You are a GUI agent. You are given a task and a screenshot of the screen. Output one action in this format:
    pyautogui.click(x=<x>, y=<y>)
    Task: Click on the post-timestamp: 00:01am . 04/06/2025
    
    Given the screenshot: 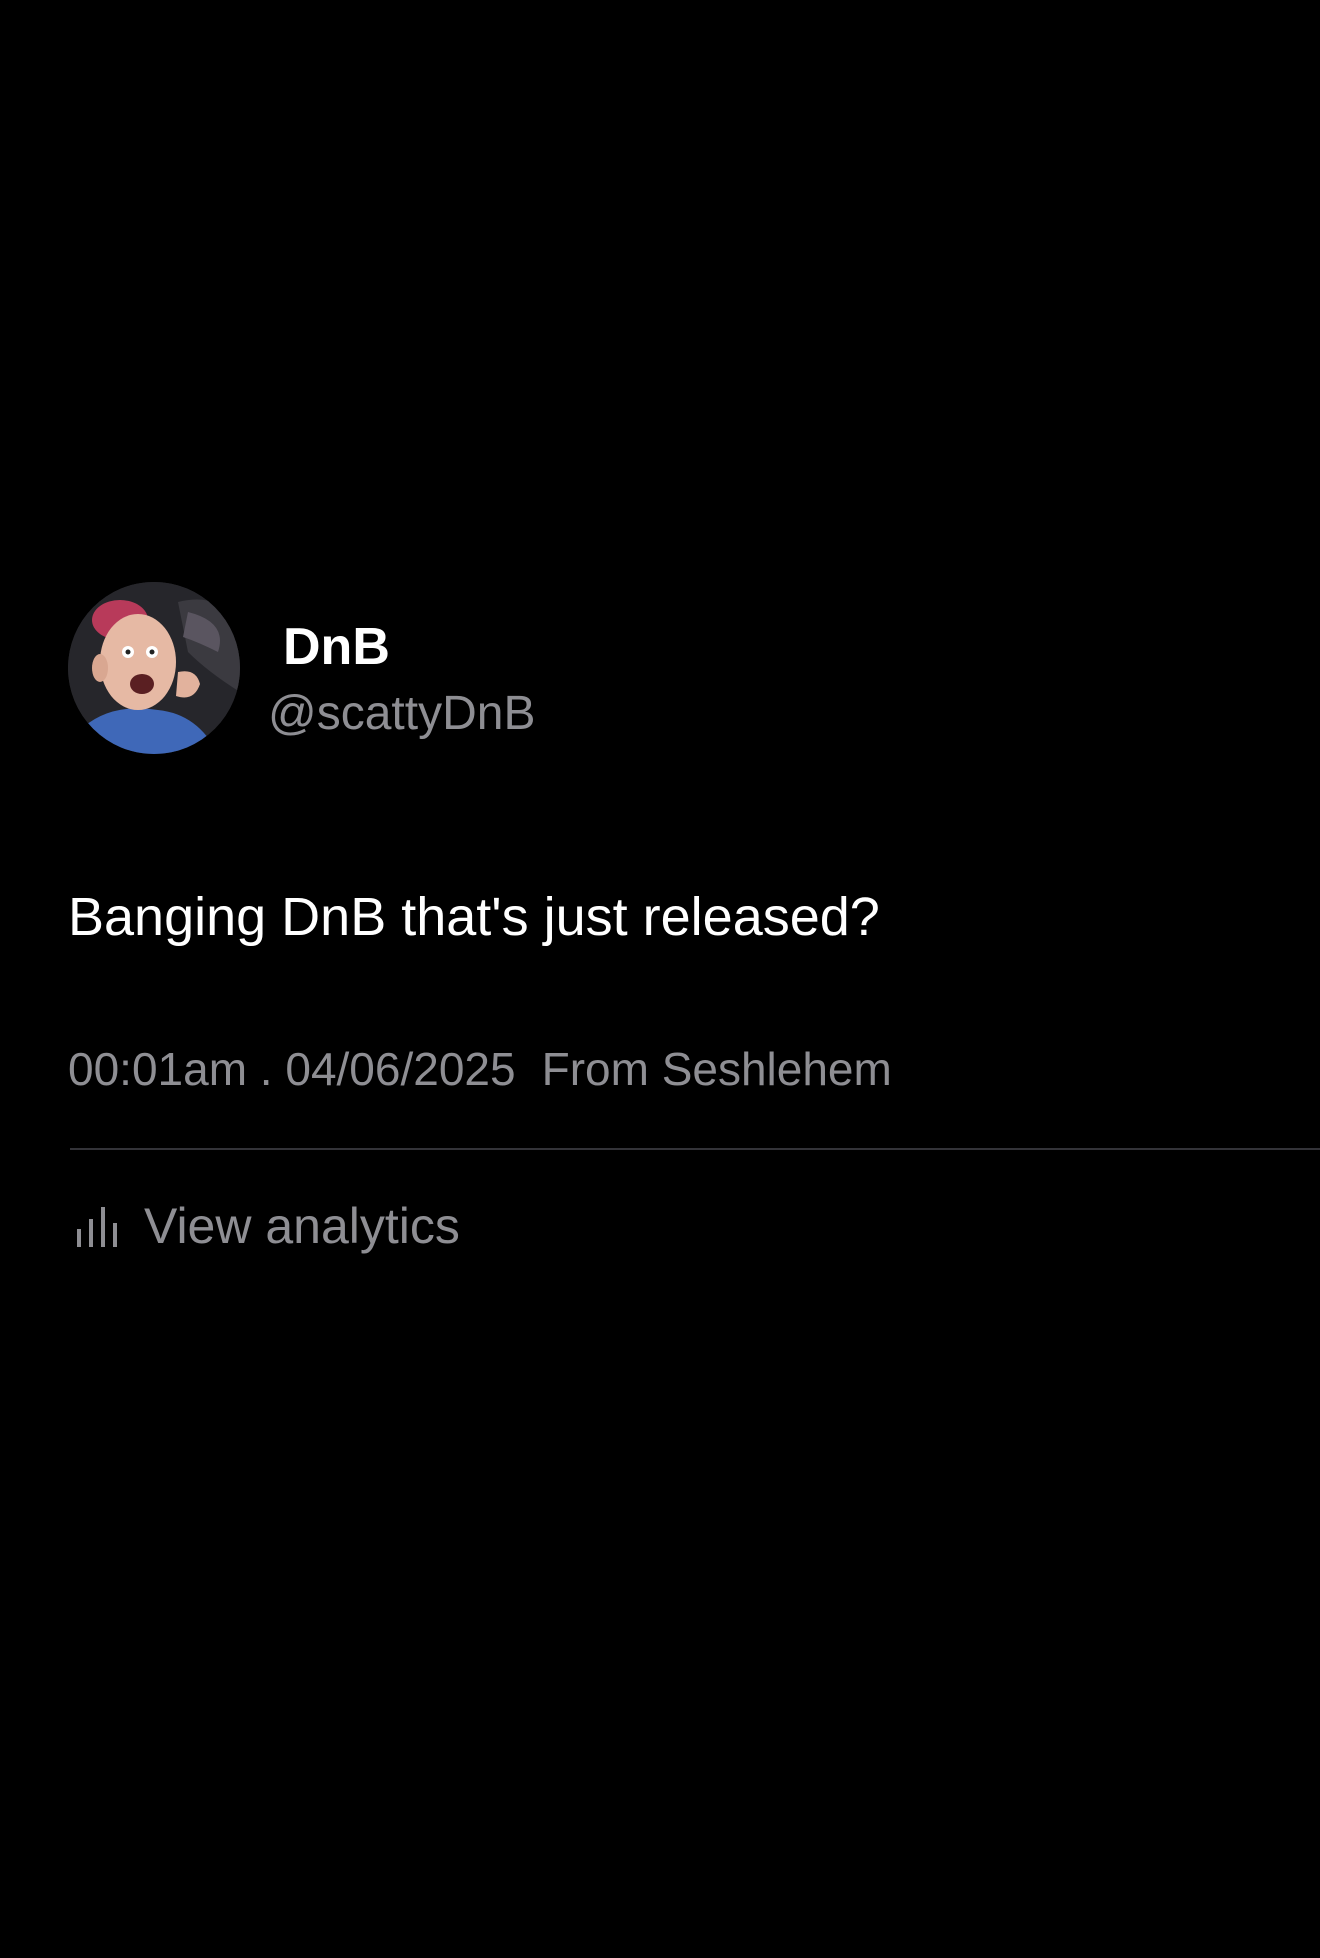 What is the action you would take?
    pyautogui.click(x=292, y=1069)
    